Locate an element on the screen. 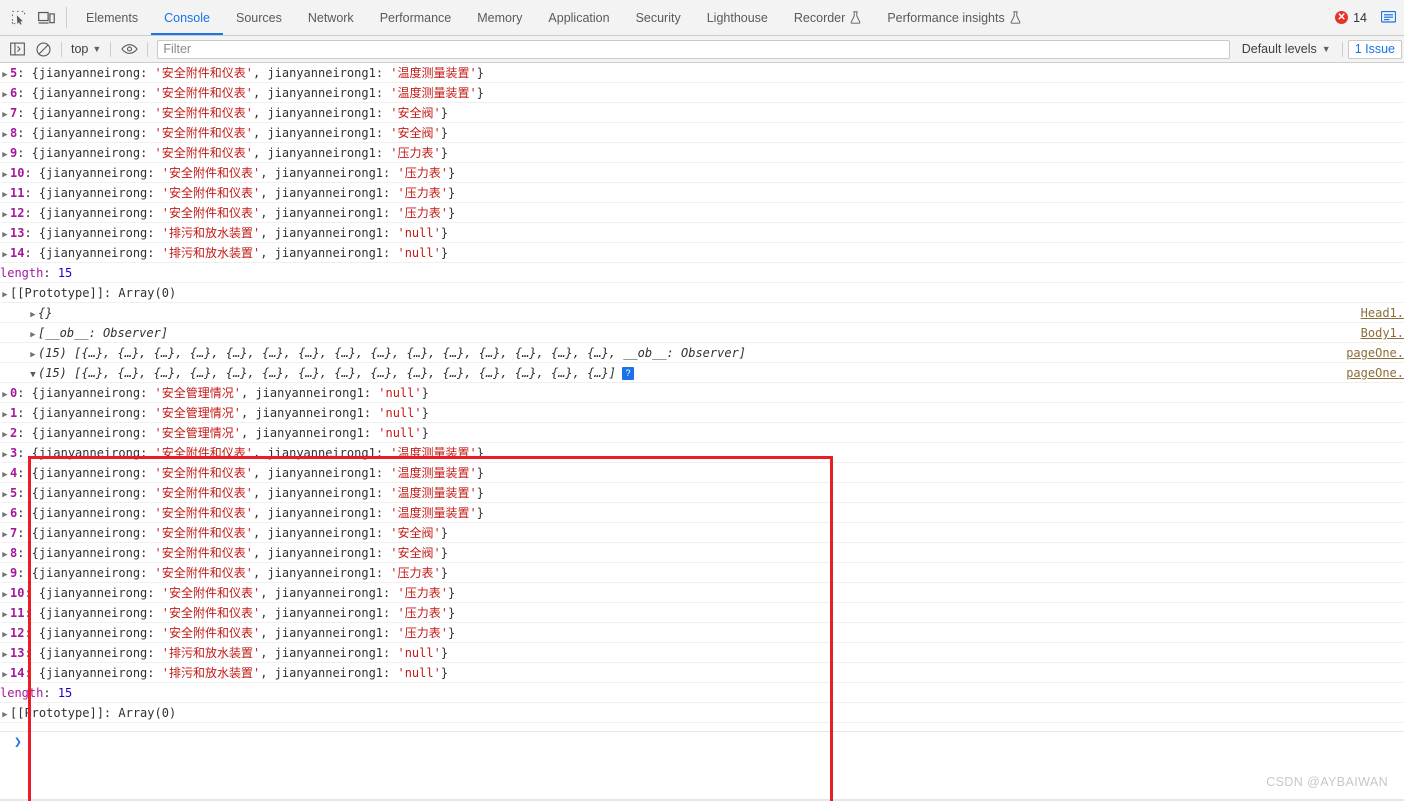  error-count-badge: ✕ 14 is located at coordinates (1352, 18).